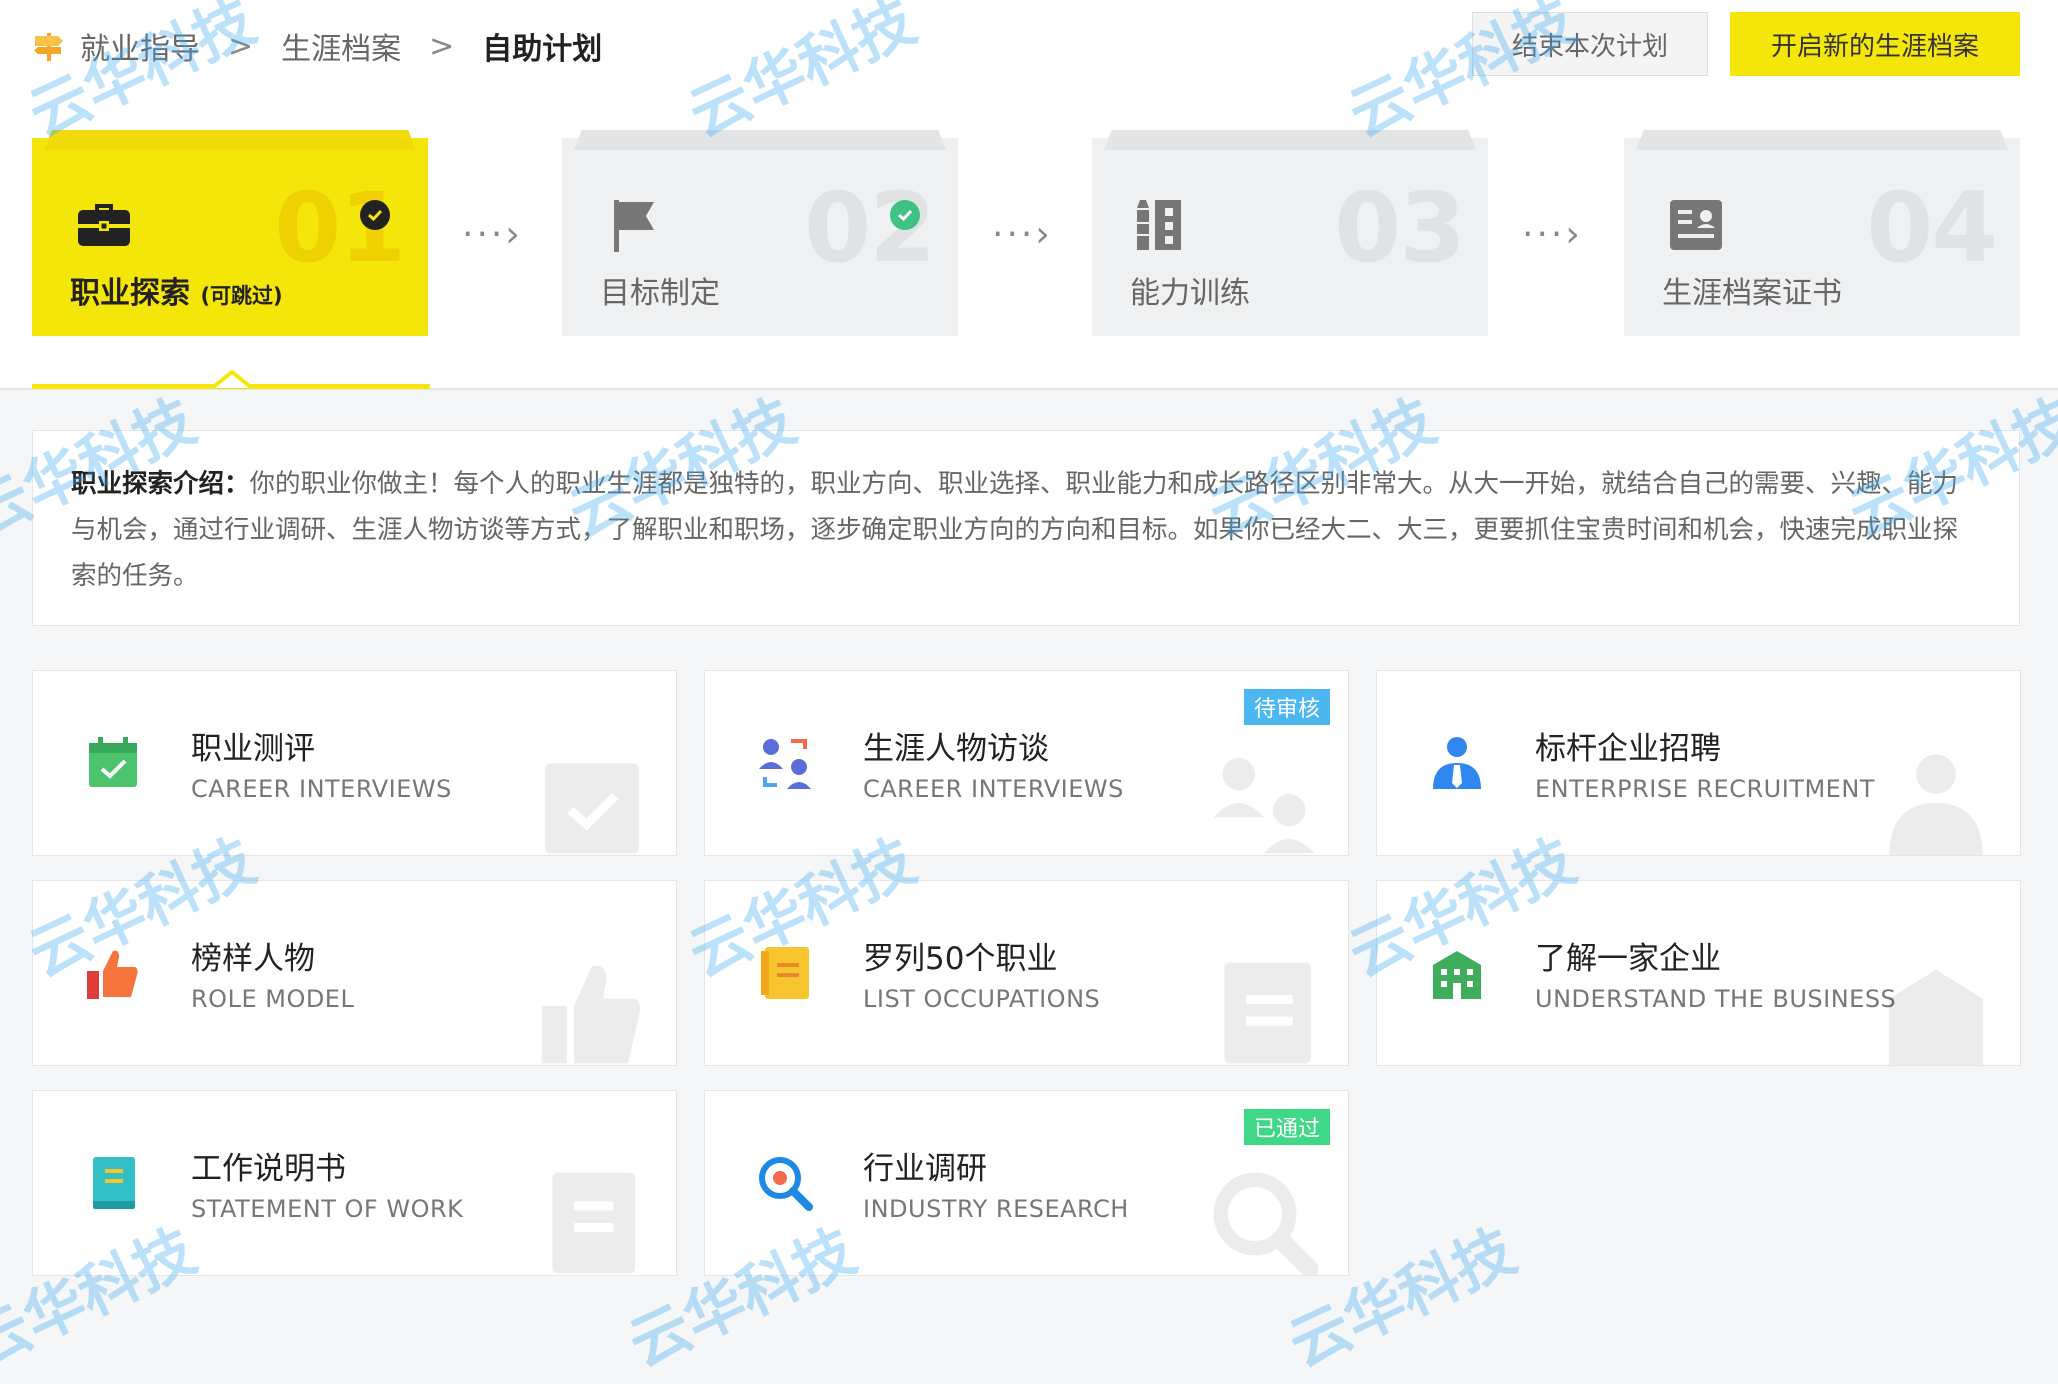 The image size is (2058, 1384). Describe the element at coordinates (1628, 959) in the screenshot. I see `card-title: 了解一家企业` at that location.